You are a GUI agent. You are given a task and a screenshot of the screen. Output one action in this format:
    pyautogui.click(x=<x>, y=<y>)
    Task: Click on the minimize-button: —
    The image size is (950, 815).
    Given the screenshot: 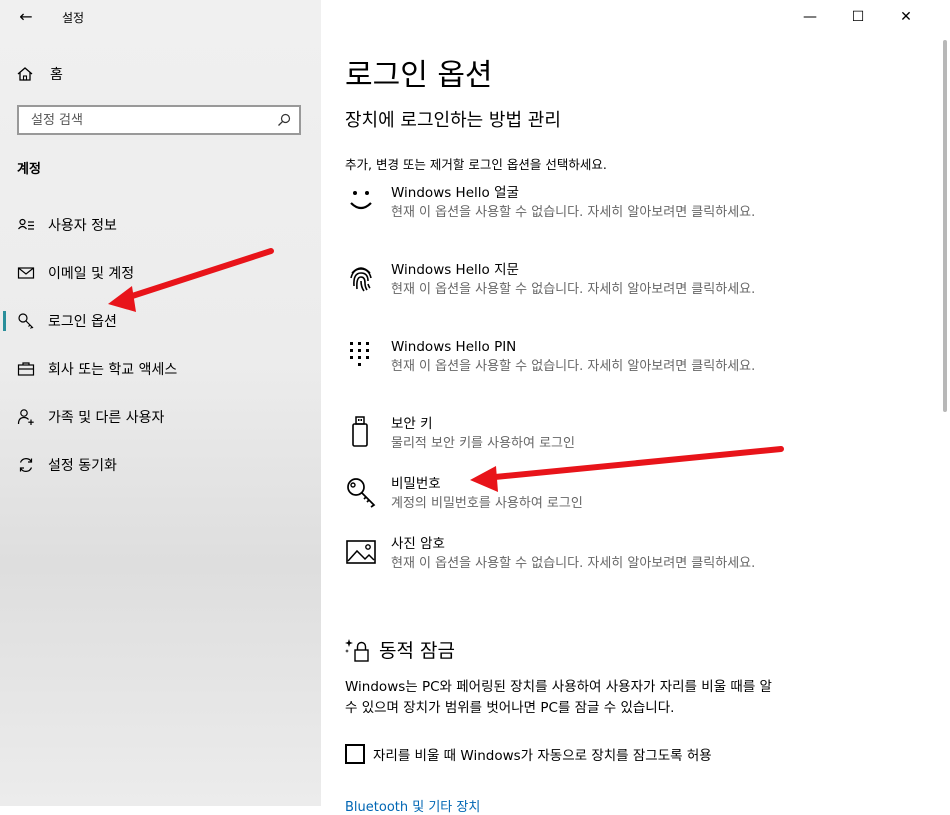 What is the action you would take?
    pyautogui.click(x=810, y=17)
    